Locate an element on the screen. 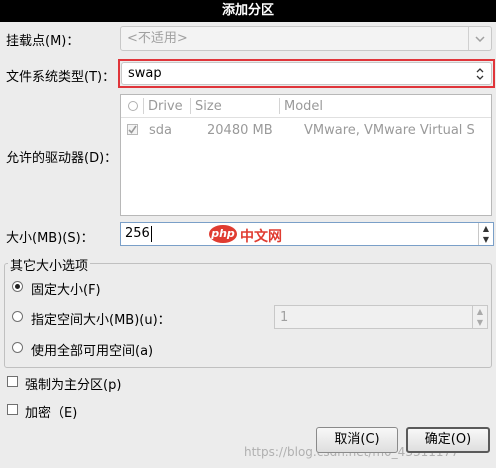 This screenshot has height=468, width=496. encrypt-label: 加密（E) is located at coordinates (51, 411).